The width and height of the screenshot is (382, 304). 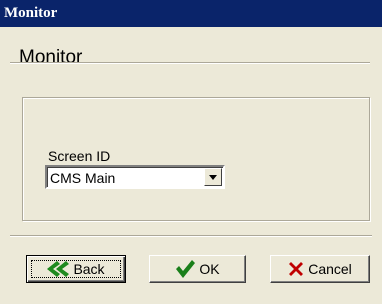 I want to click on cancel-button: Cancel, so click(x=320, y=269).